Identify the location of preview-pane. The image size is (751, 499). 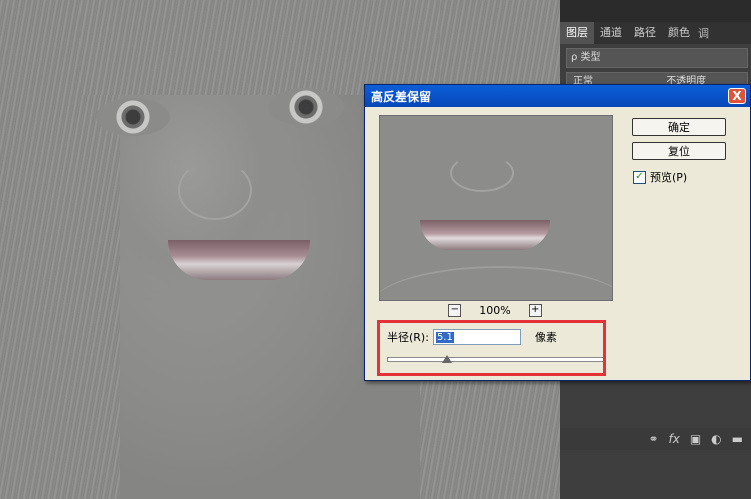
(496, 208).